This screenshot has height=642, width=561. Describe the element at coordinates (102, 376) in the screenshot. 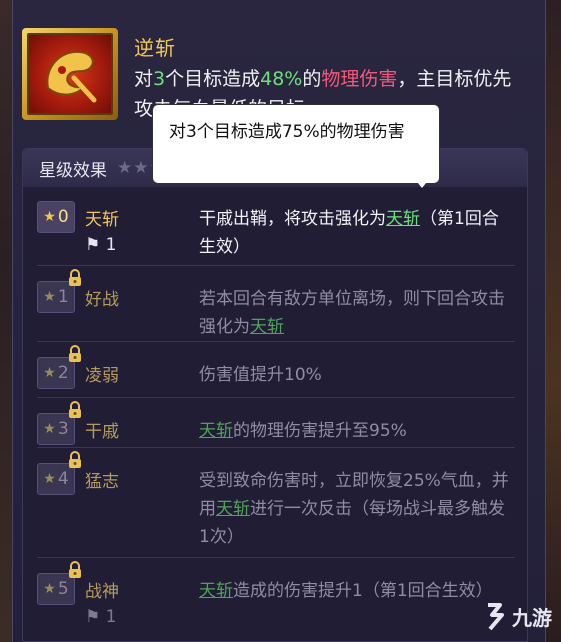

I see `star-effect-name: 凌弱` at that location.